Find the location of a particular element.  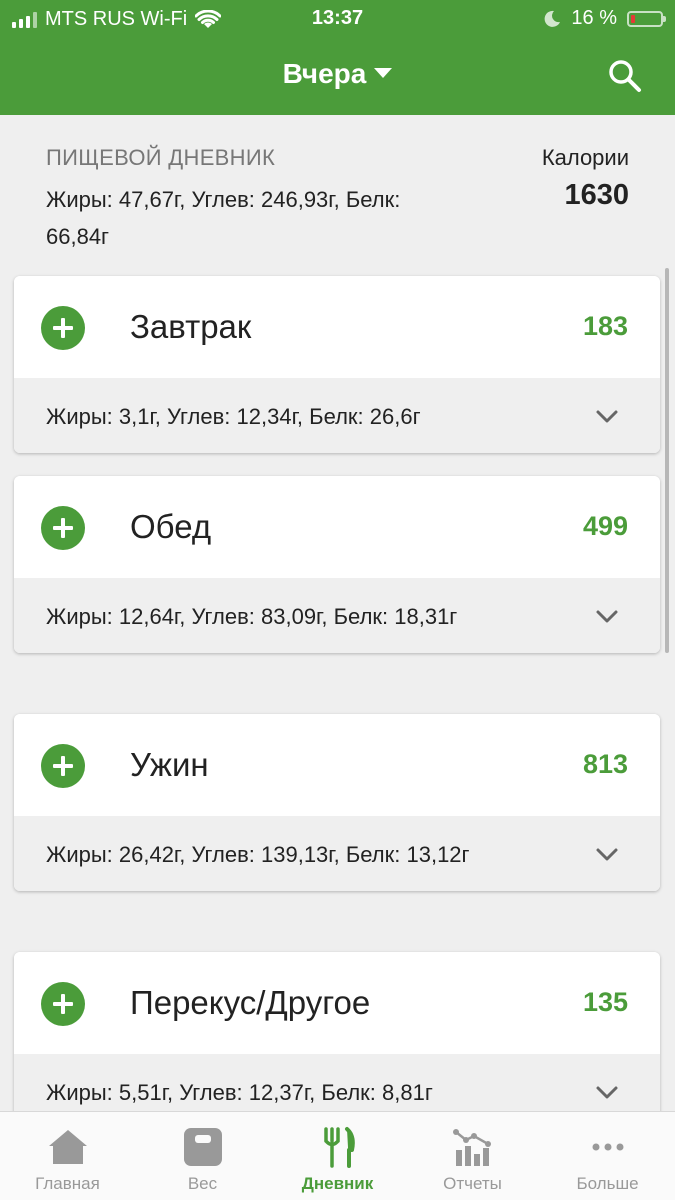

tab-label: Дневник is located at coordinates (337, 1183).